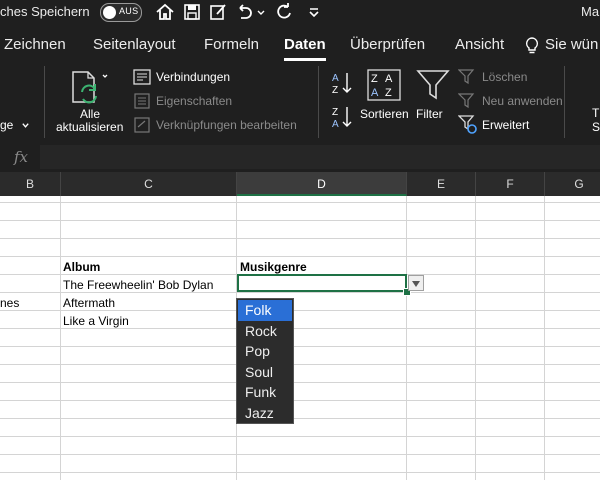  I want to click on genre-dropdown-list: Folk Rock Pop Soul Funk Jazz, so click(265, 361).